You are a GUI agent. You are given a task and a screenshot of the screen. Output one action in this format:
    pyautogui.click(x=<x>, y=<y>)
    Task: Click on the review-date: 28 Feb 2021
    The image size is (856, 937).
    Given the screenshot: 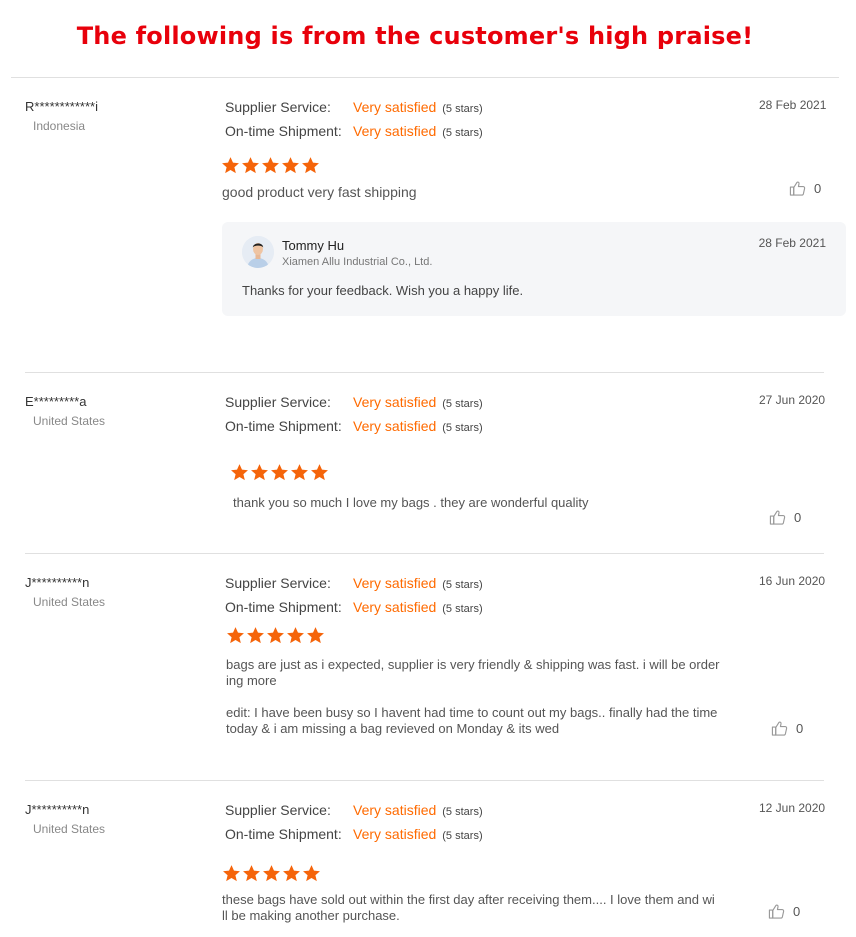 What is the action you would take?
    pyautogui.click(x=793, y=105)
    